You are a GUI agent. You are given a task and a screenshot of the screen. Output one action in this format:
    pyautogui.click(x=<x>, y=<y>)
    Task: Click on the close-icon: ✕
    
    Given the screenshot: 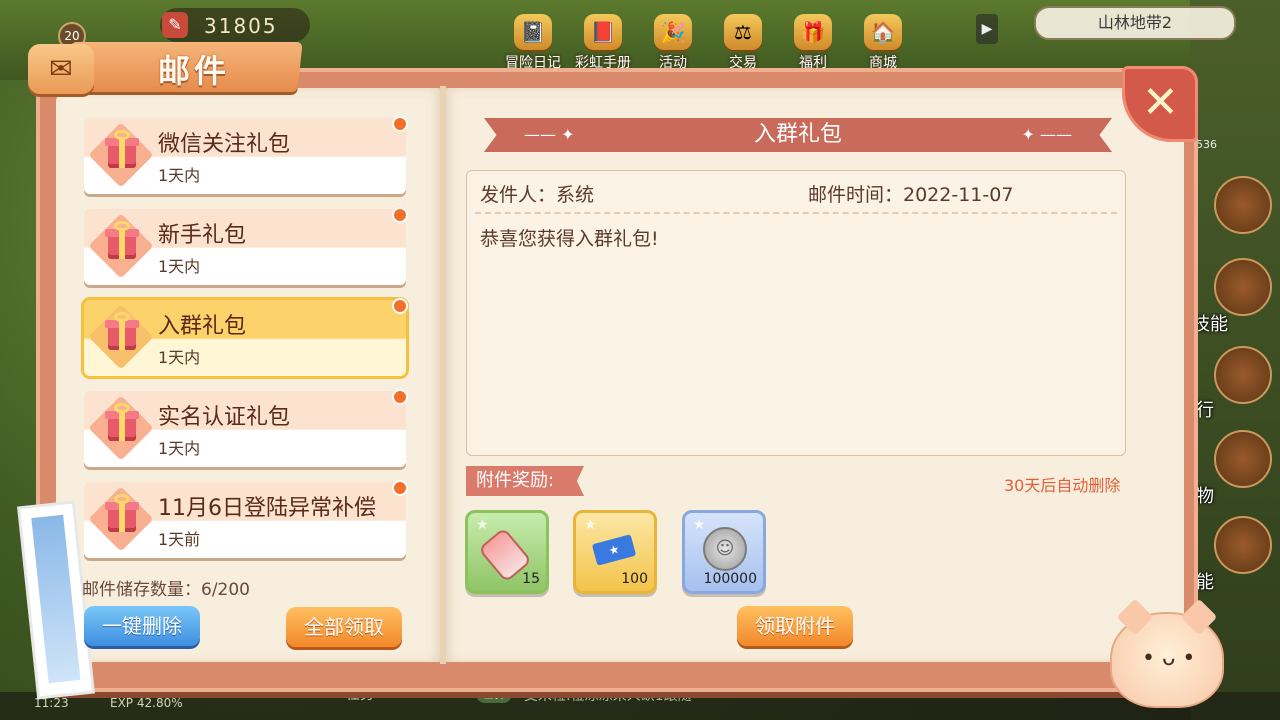 What is the action you would take?
    pyautogui.click(x=1160, y=102)
    